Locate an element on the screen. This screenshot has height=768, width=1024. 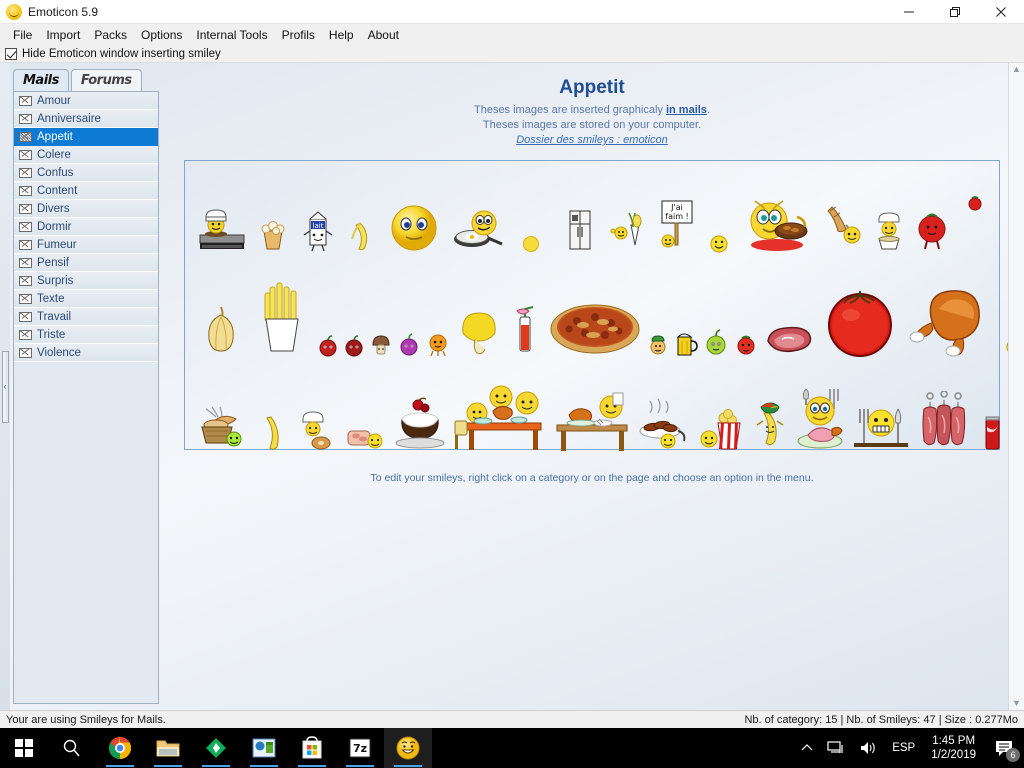
sidebar-collapse-handle: ‹ is located at coordinates (5, 386).